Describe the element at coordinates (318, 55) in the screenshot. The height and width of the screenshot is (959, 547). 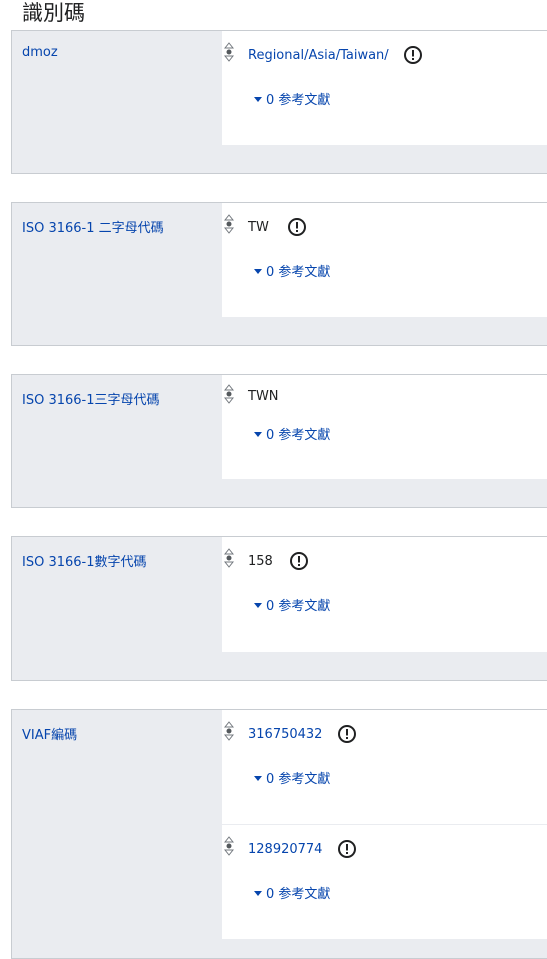
I see `value-link: Regional/Asia/Taiwan/` at that location.